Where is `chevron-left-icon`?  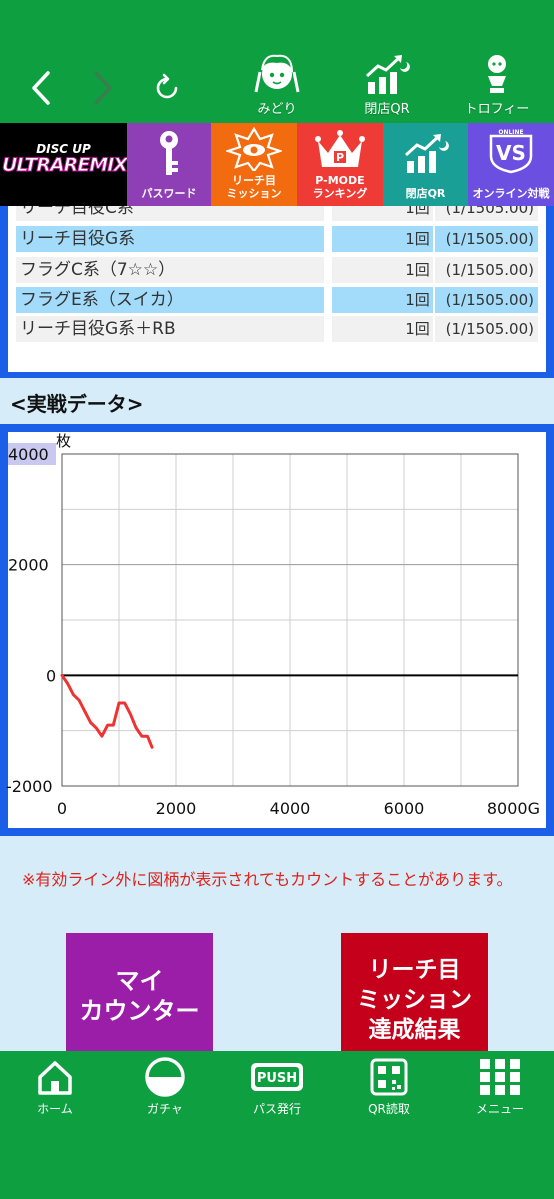 chevron-left-icon is located at coordinates (41, 88).